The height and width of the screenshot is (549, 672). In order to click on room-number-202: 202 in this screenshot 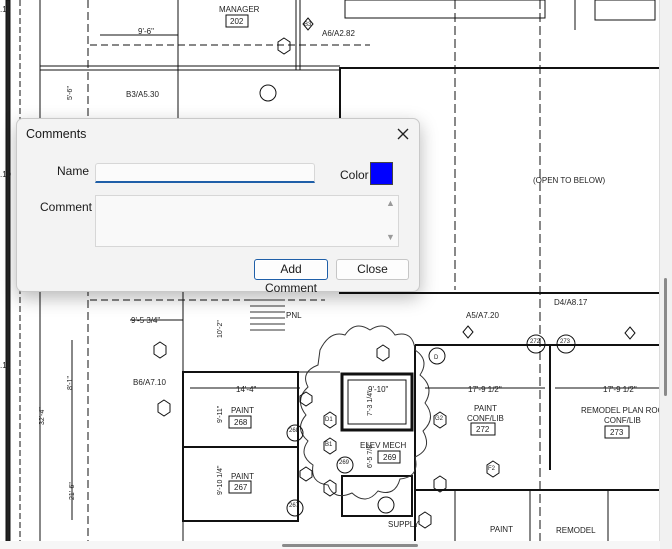, I will do `click(237, 21)`.